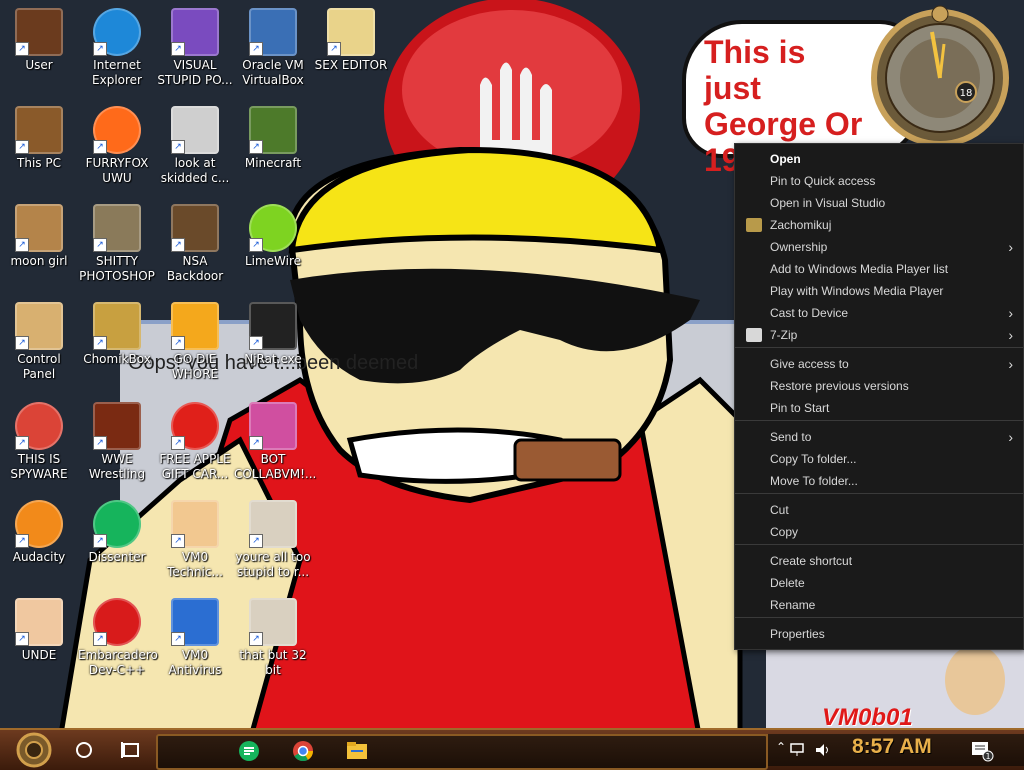  What do you see at coordinates (273, 46) in the screenshot?
I see `desktop-icon-vbox: ↗ Oracle VM VirtualBox` at bounding box center [273, 46].